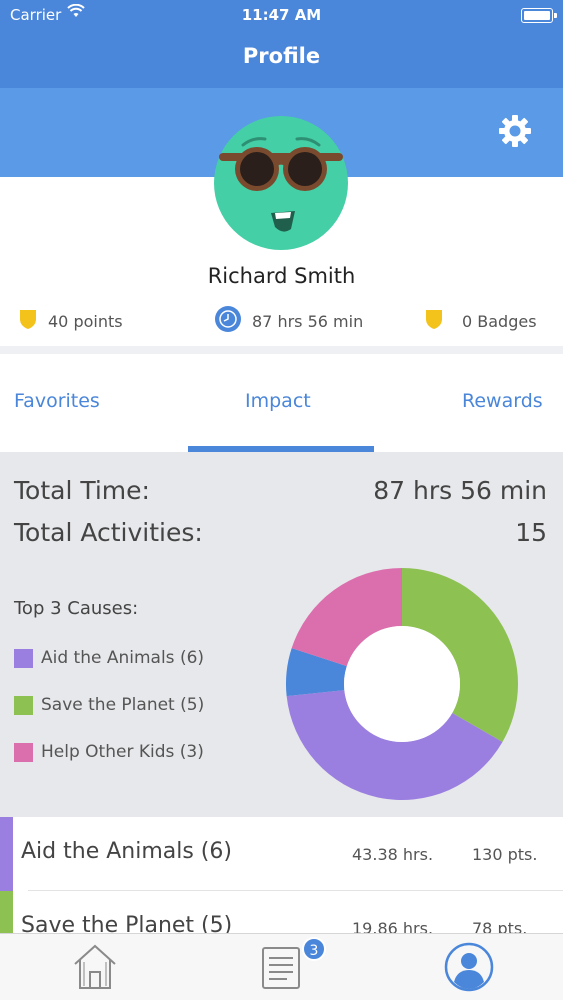 This screenshot has width=563, height=1000. I want to click on time-stat: 87 hrs 56 min, so click(288, 321).